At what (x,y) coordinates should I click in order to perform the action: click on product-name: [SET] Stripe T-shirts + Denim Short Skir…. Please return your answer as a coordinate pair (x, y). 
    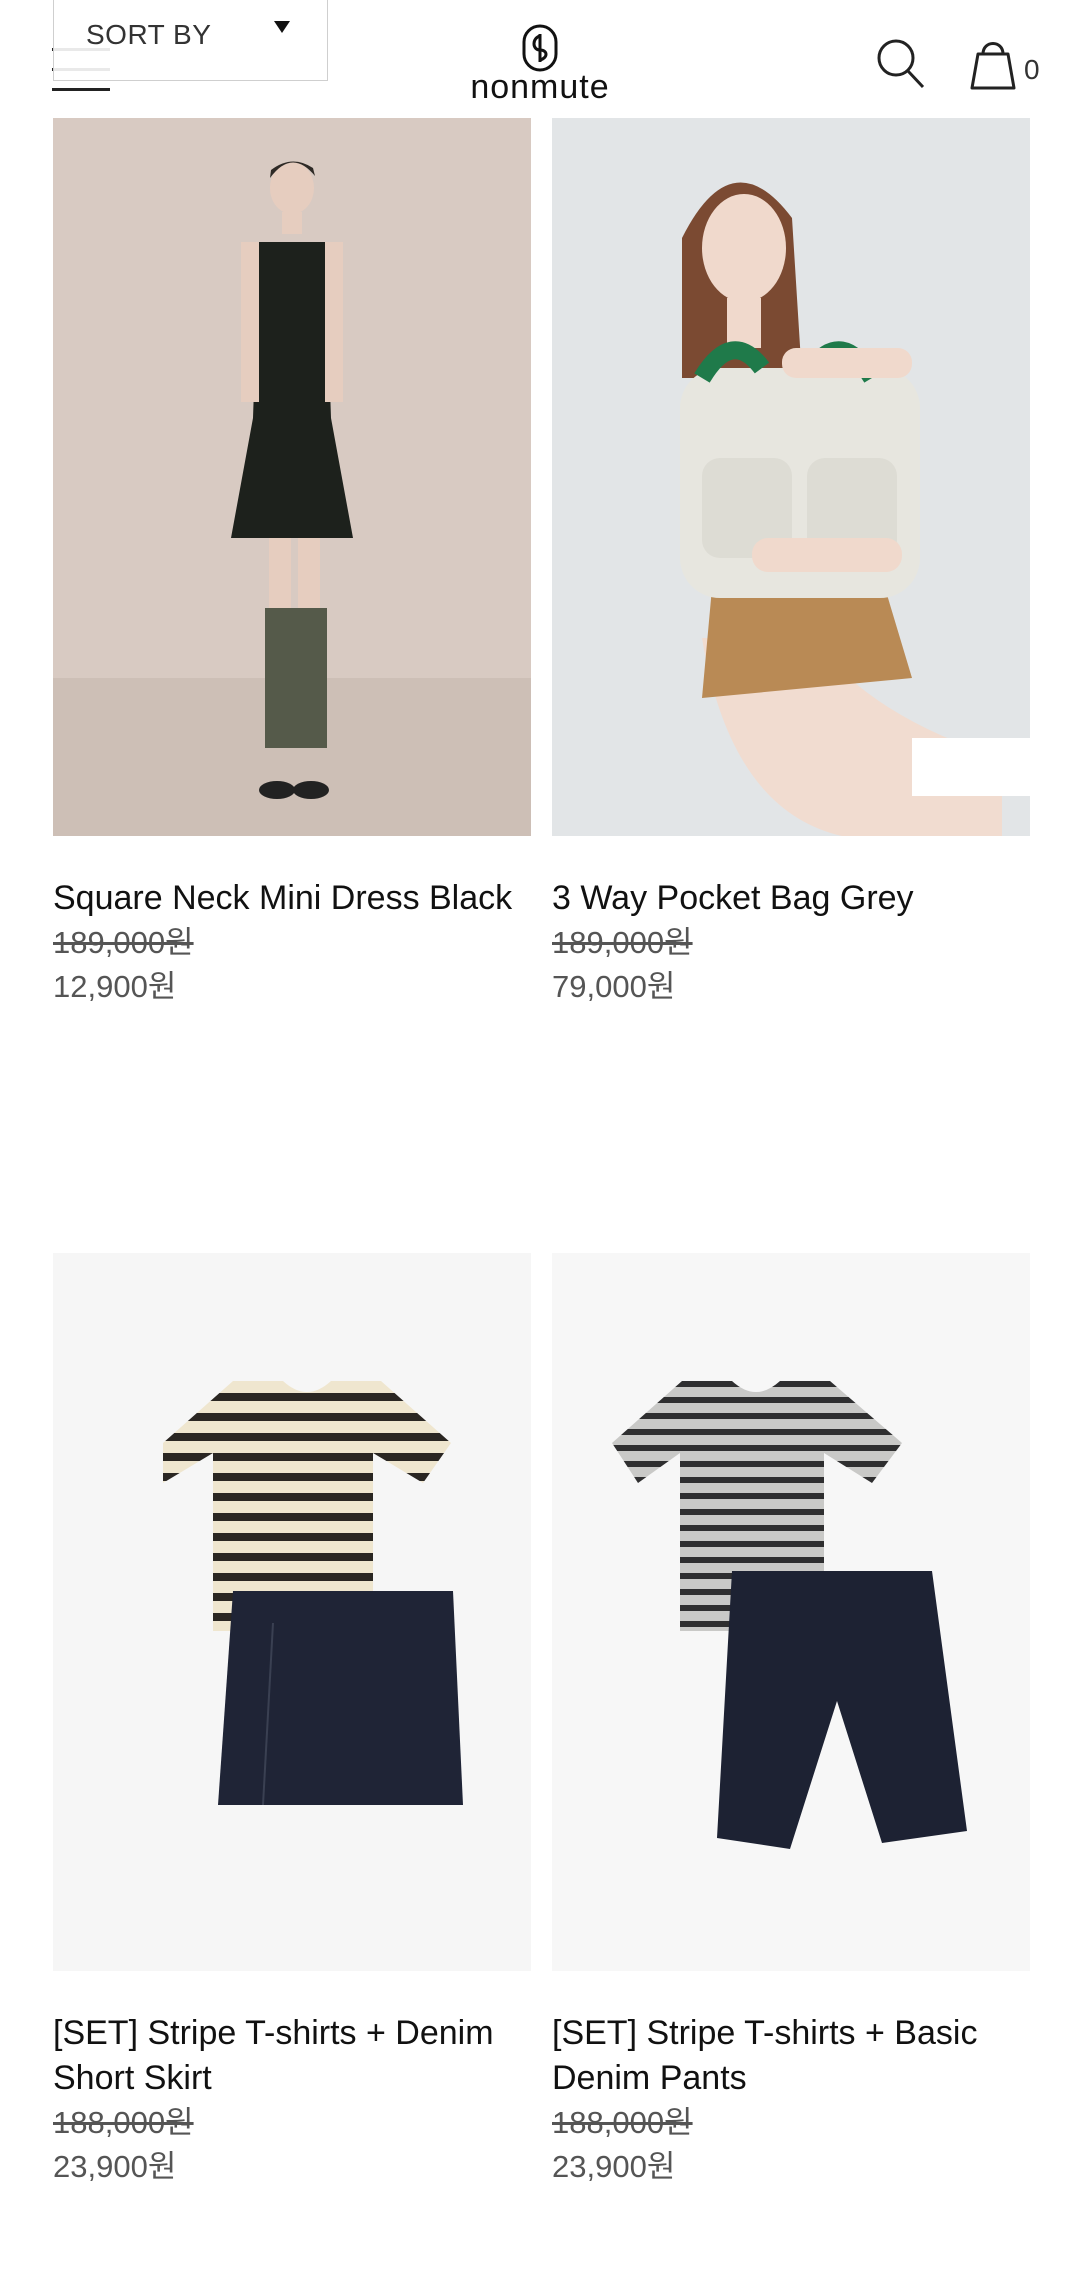
    Looking at the image, I should click on (292, 2056).